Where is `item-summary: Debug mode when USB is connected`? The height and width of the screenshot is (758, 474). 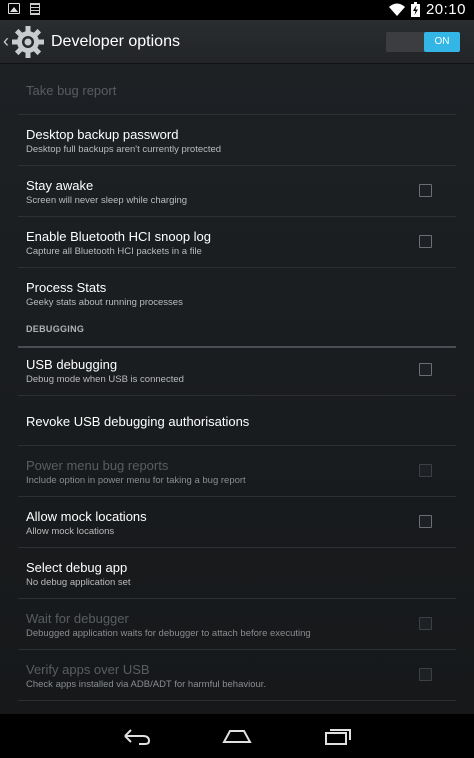 item-summary: Debug mode when USB is connected is located at coordinates (105, 379).